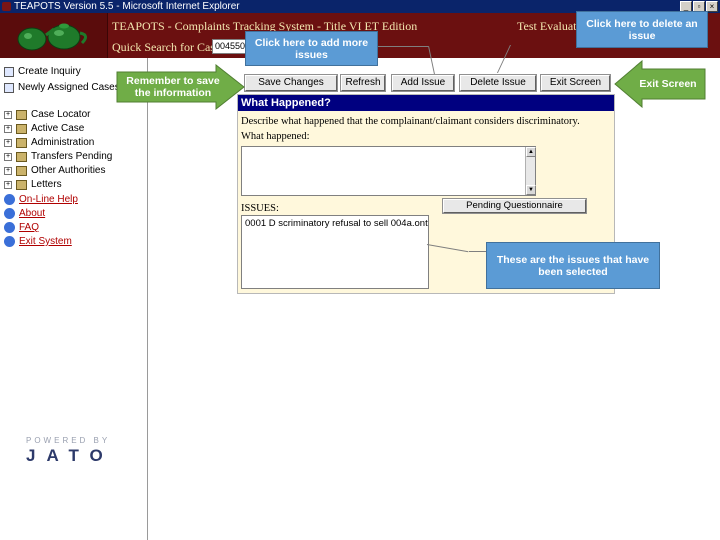  What do you see at coordinates (531, 152) in the screenshot?
I see `scroll-up-icon: ▲` at bounding box center [531, 152].